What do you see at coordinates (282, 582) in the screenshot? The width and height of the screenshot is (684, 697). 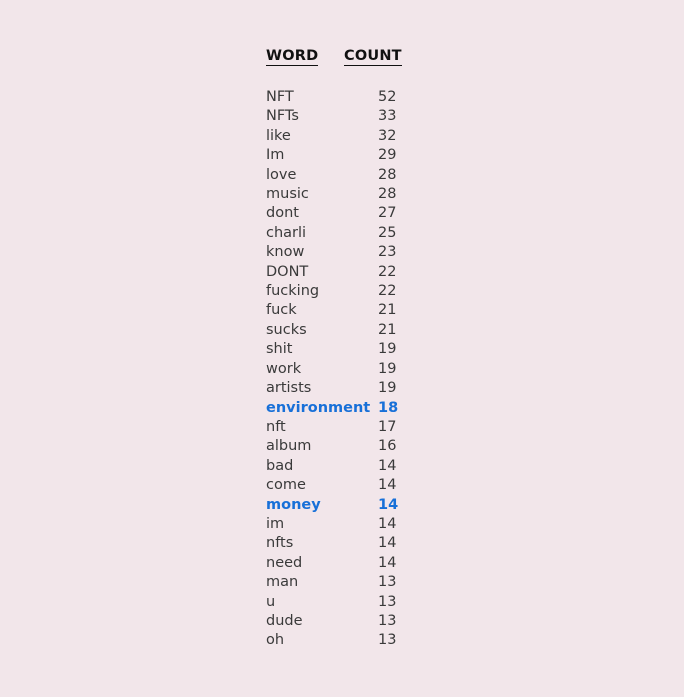 I see `cell-word: man` at bounding box center [282, 582].